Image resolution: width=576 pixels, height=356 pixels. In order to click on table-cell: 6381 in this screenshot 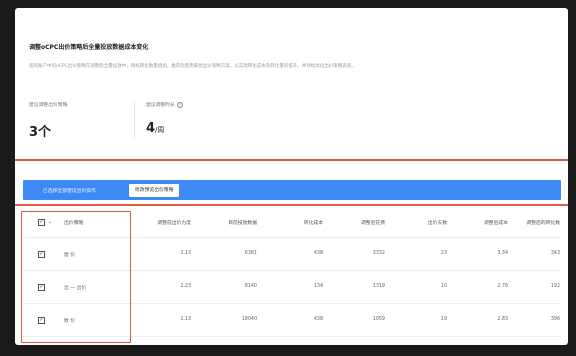, I will do `click(250, 253)`.